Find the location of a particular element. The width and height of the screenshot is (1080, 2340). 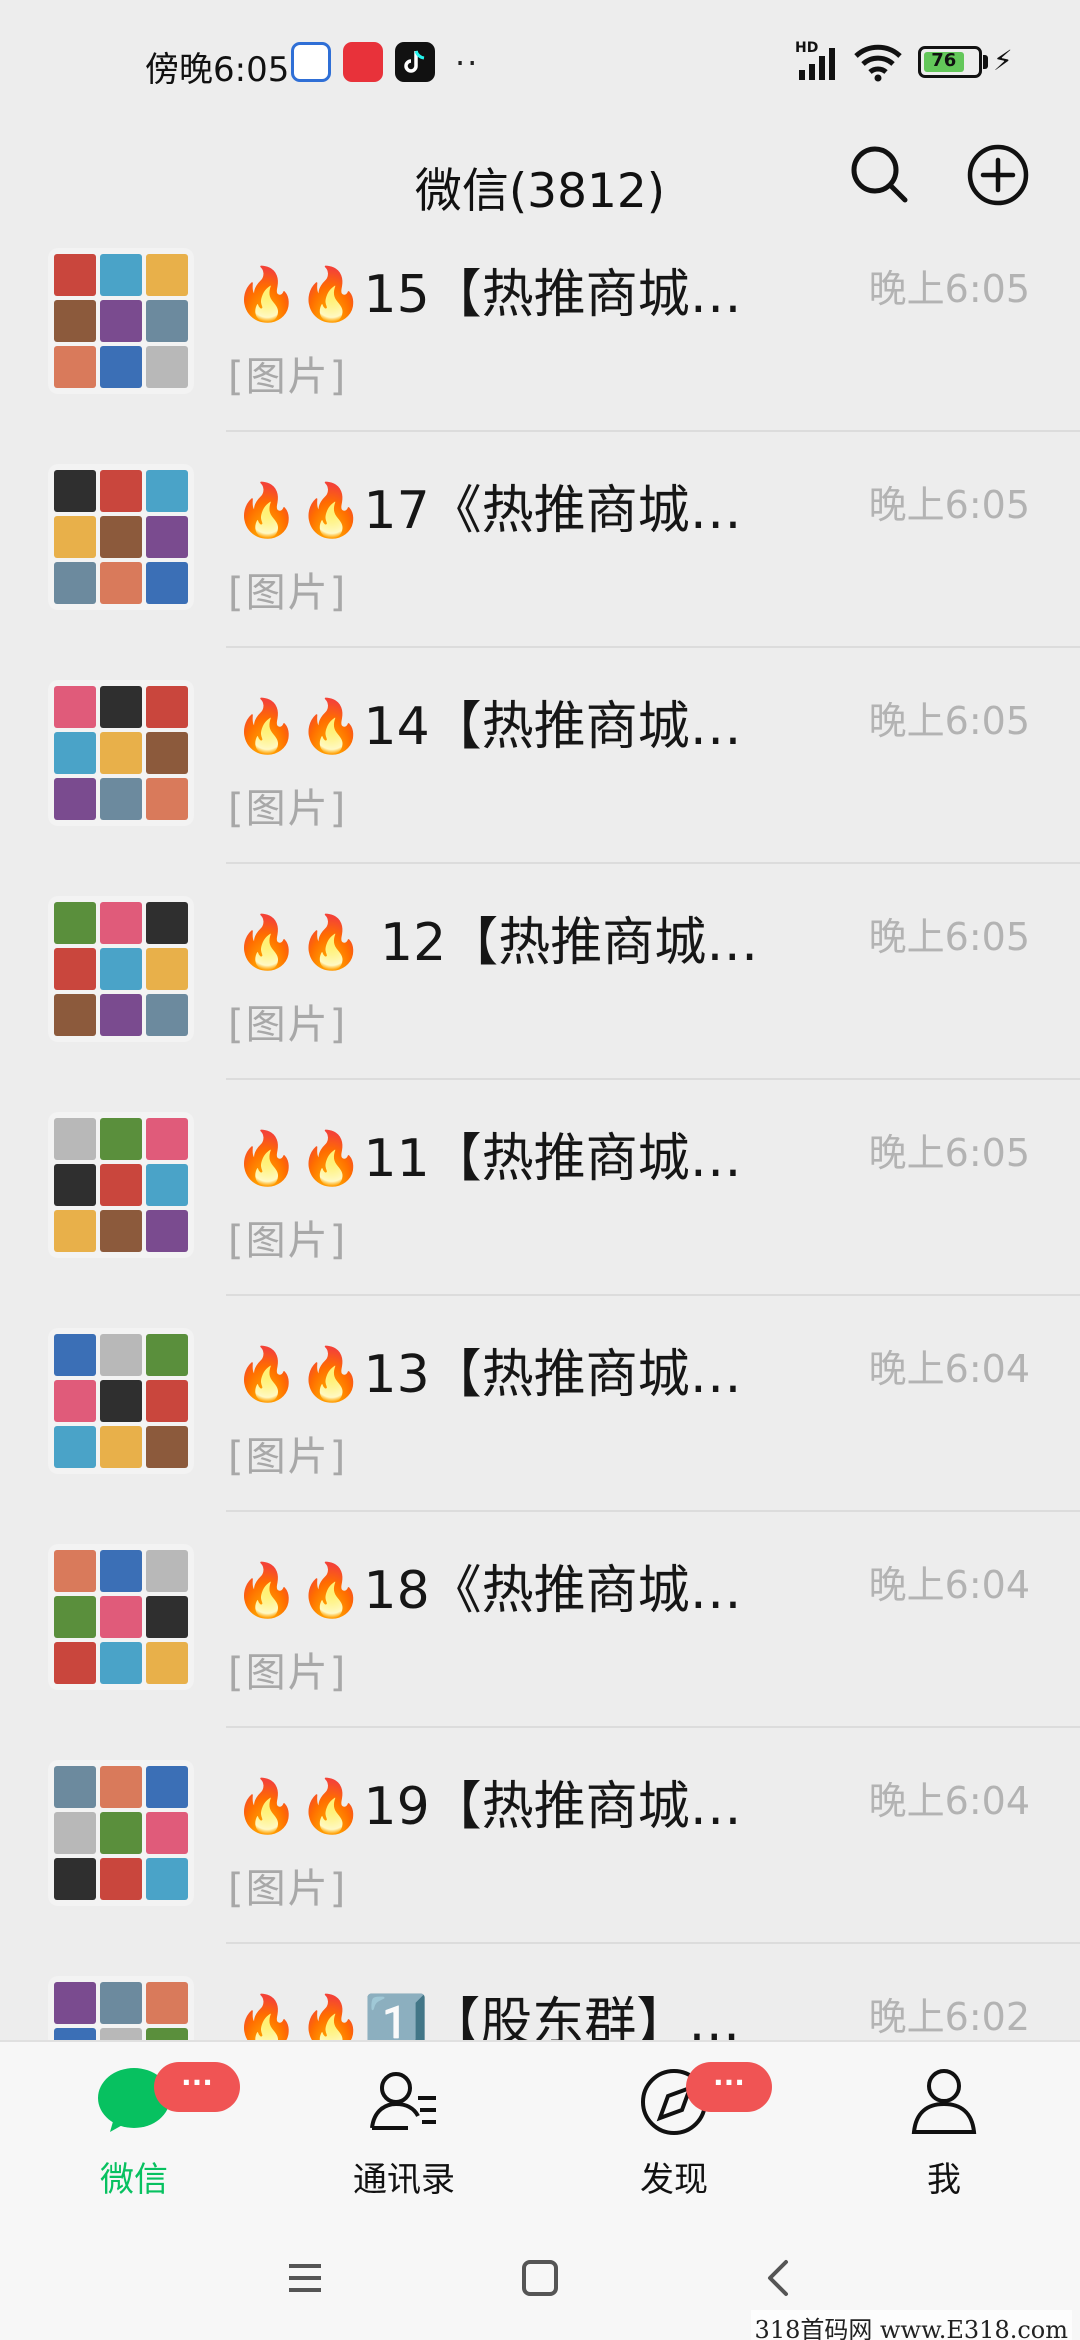

tab-contacts: 通讯录 is located at coordinates (404, 2127).